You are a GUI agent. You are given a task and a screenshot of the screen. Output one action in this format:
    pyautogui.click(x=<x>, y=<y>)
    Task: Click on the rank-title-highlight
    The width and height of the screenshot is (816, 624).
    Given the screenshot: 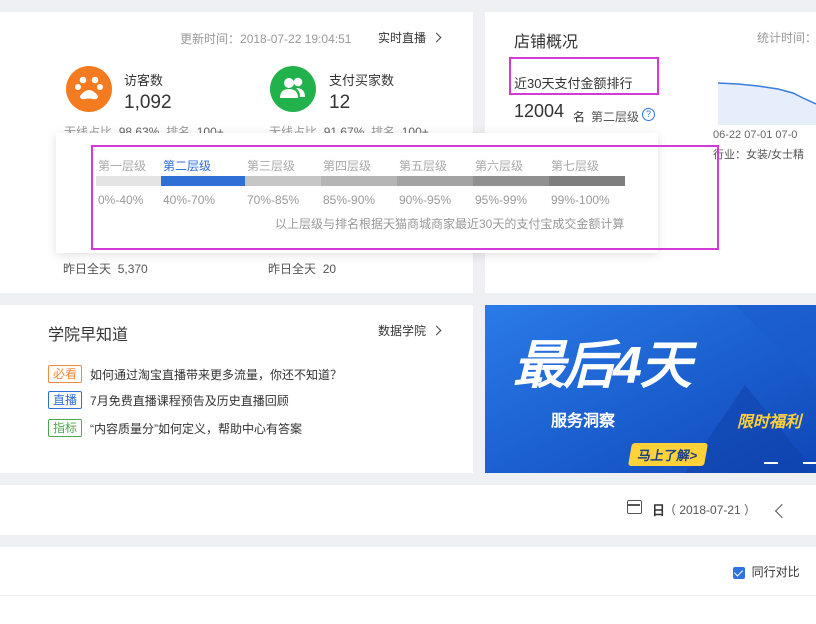 What is the action you would take?
    pyautogui.click(x=584, y=76)
    